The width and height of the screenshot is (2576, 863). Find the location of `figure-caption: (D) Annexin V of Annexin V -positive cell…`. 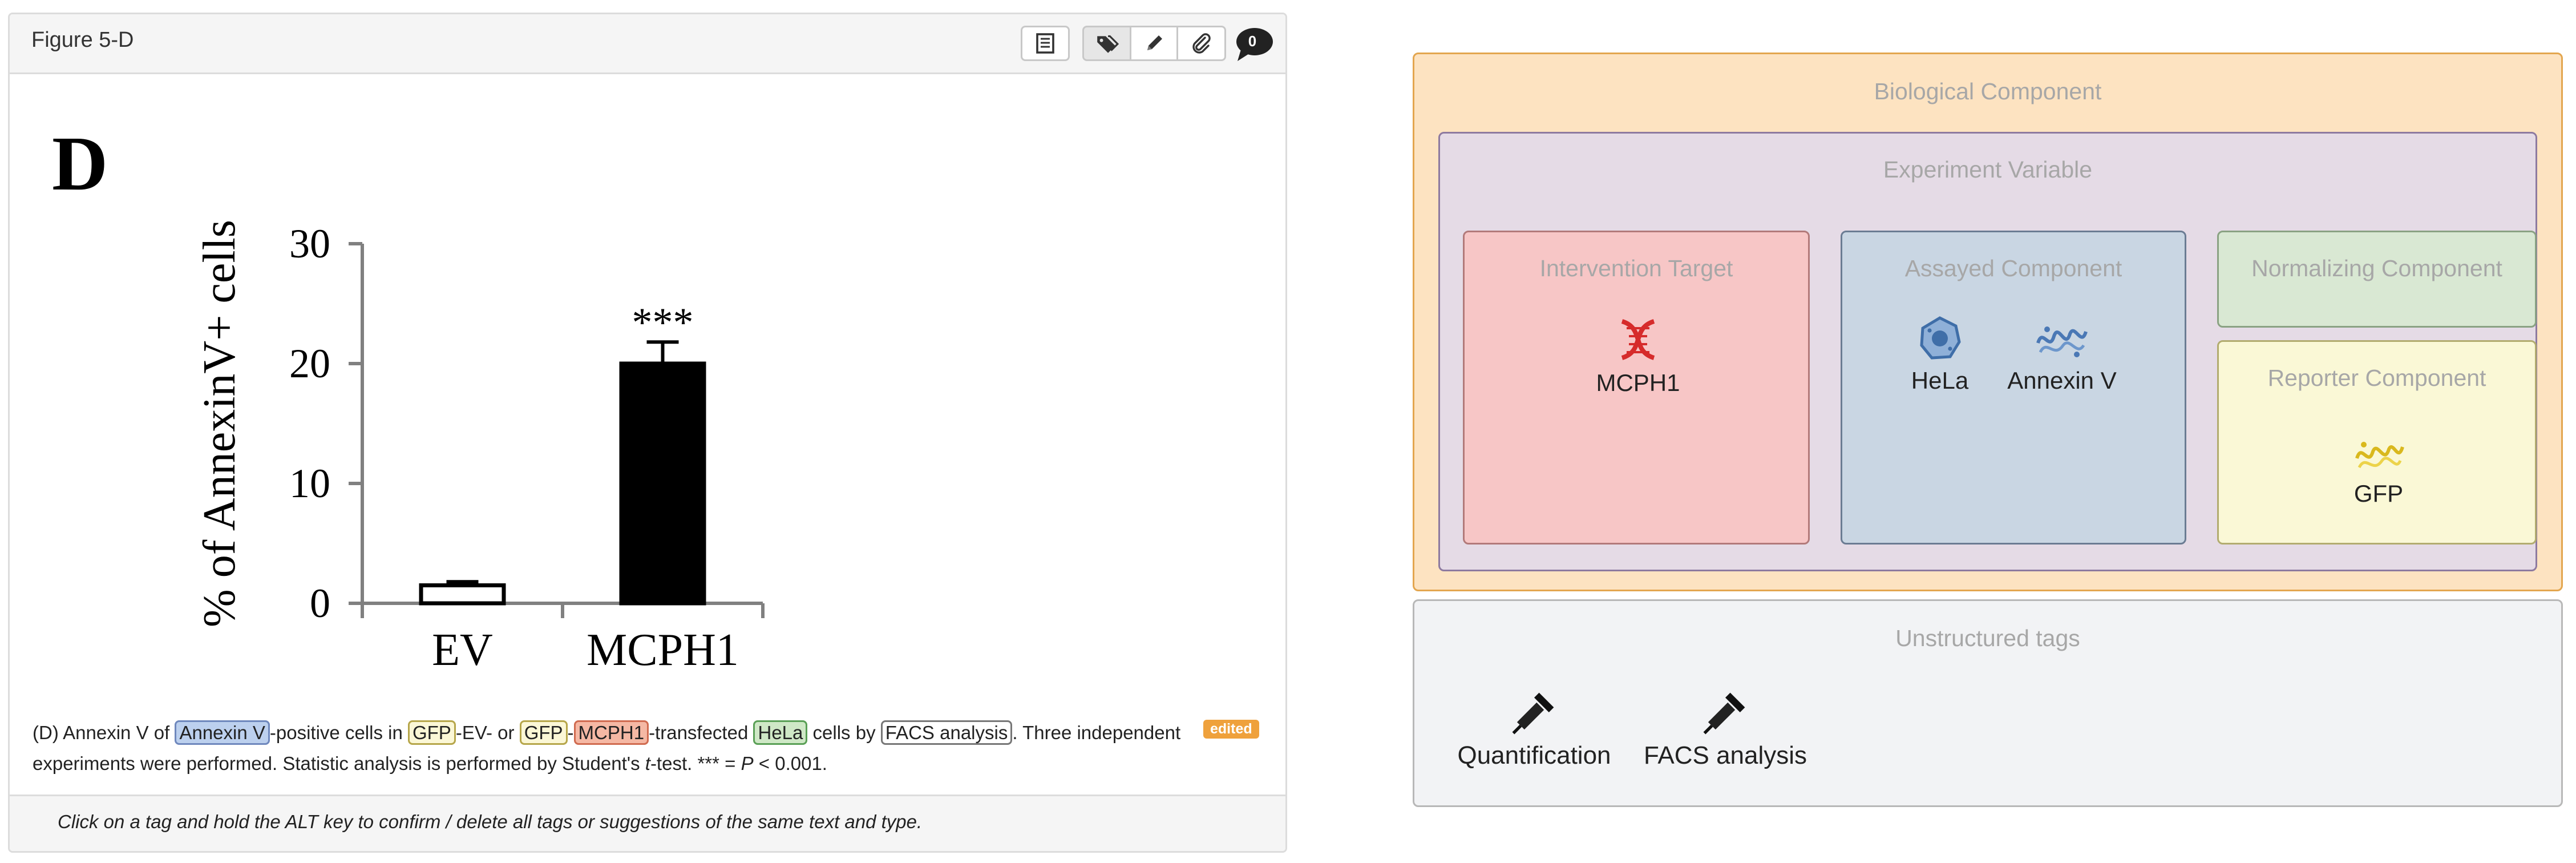

figure-caption: (D) Annexin V of Annexin V -positive cell… is located at coordinates (626, 748).